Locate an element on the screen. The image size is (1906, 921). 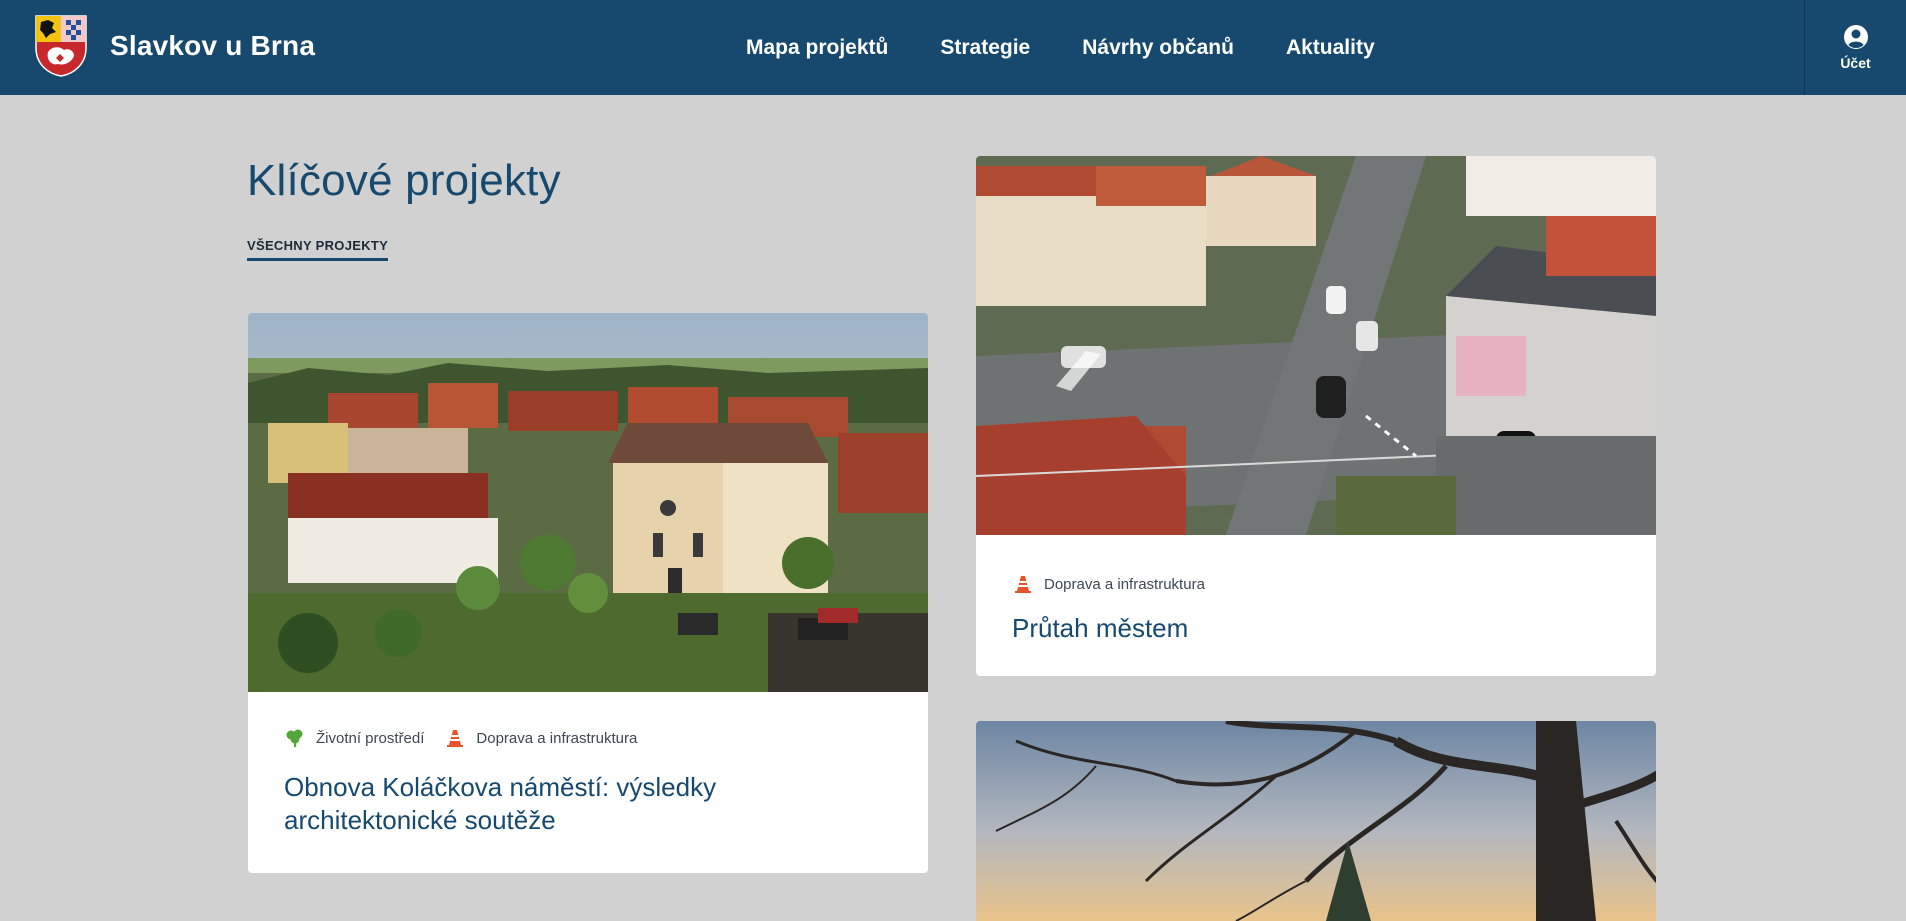
project-tags: Doprava a infrastruktura is located at coordinates (1316, 584).